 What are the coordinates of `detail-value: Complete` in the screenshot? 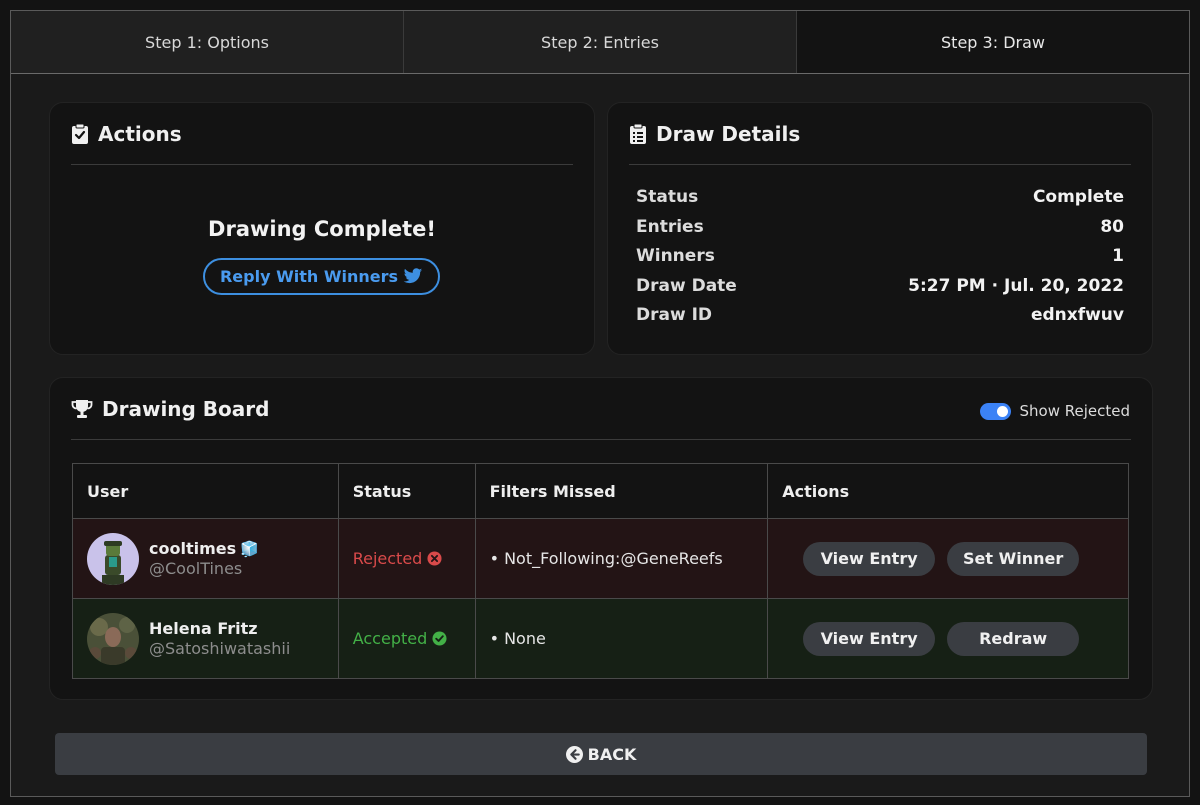 It's located at (1078, 197).